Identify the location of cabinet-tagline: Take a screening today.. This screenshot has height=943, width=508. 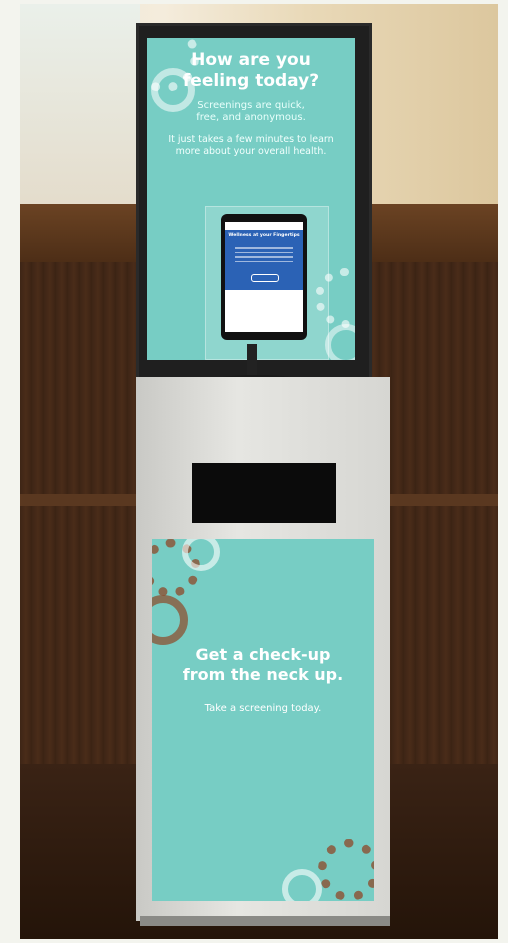
(263, 708).